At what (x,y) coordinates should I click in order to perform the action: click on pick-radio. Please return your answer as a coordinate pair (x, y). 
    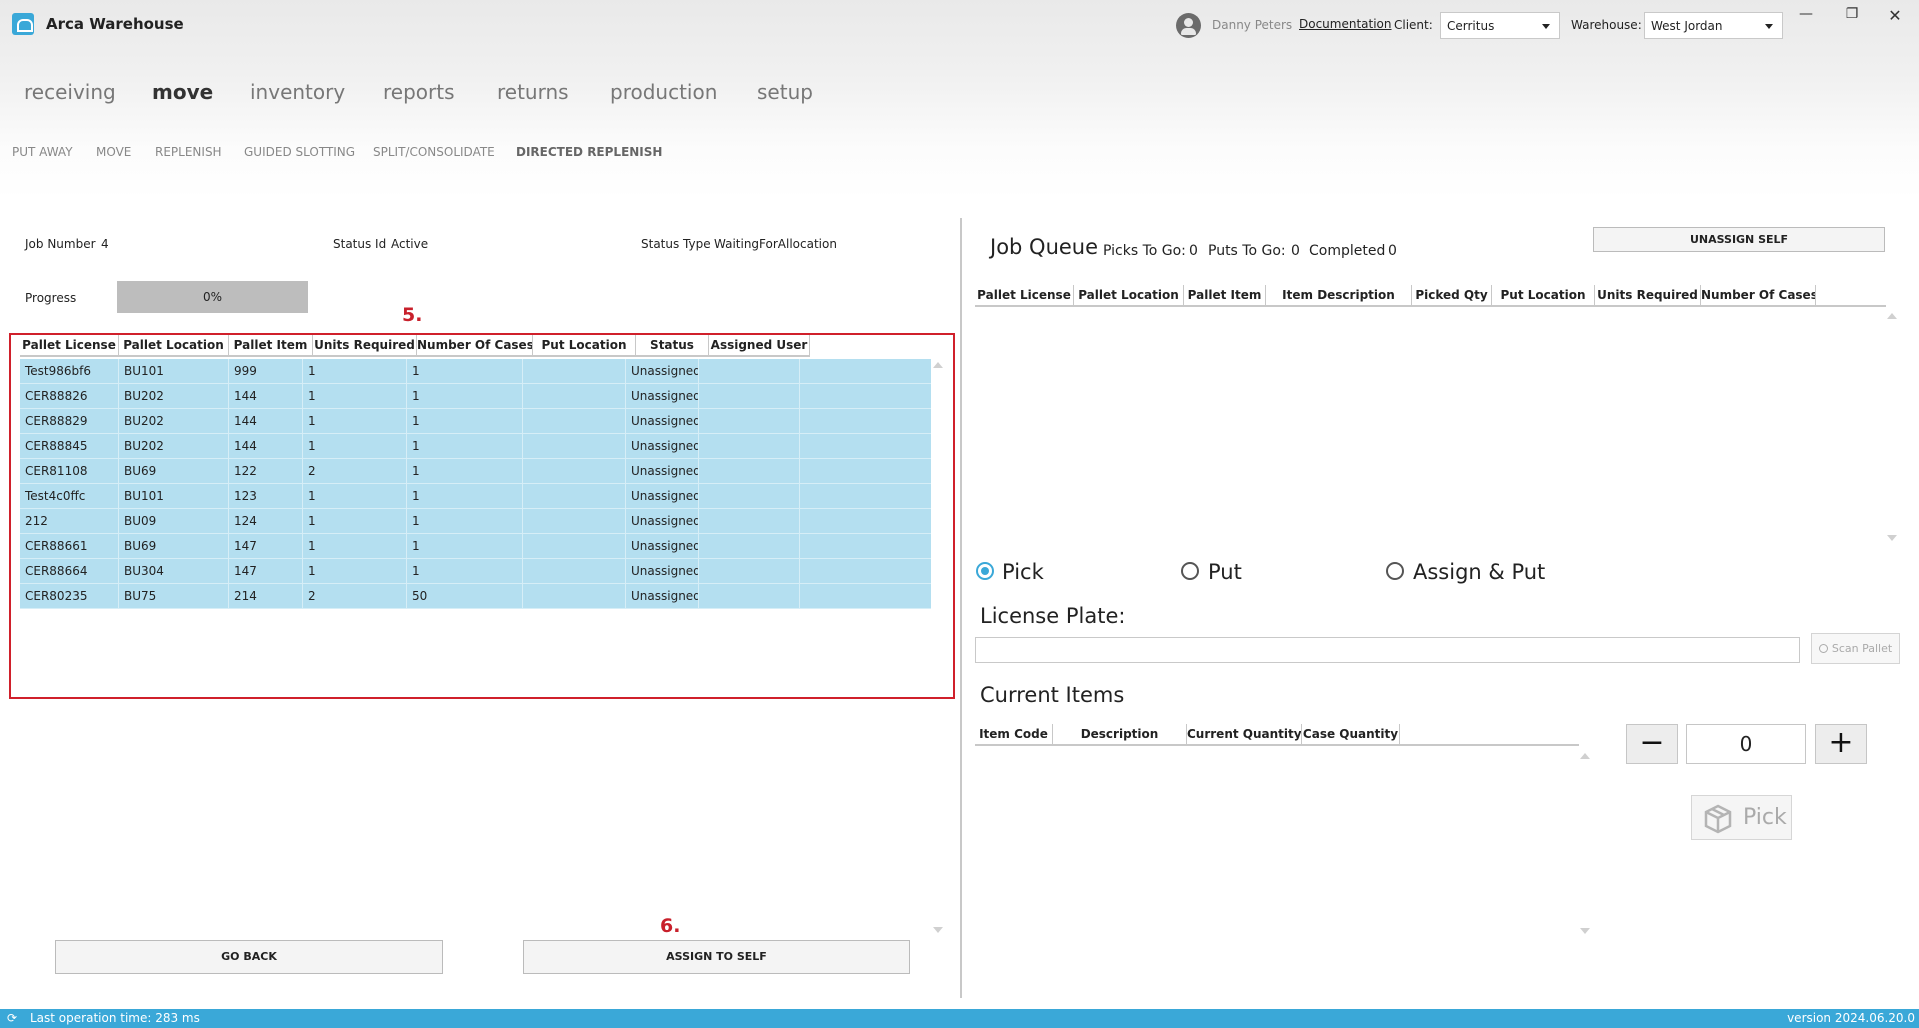
    Looking at the image, I should click on (985, 571).